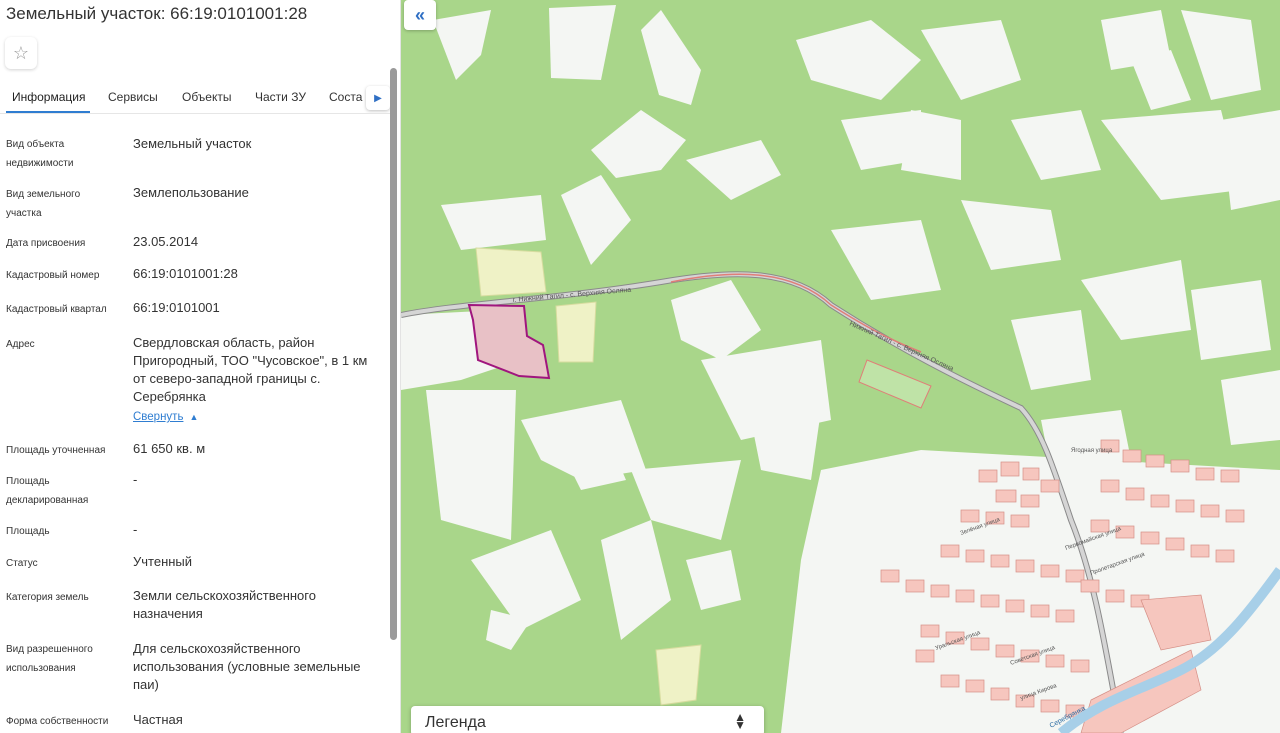  Describe the element at coordinates (47, 491) in the screenshot. I see `field-label: Площадь декларированная` at that location.